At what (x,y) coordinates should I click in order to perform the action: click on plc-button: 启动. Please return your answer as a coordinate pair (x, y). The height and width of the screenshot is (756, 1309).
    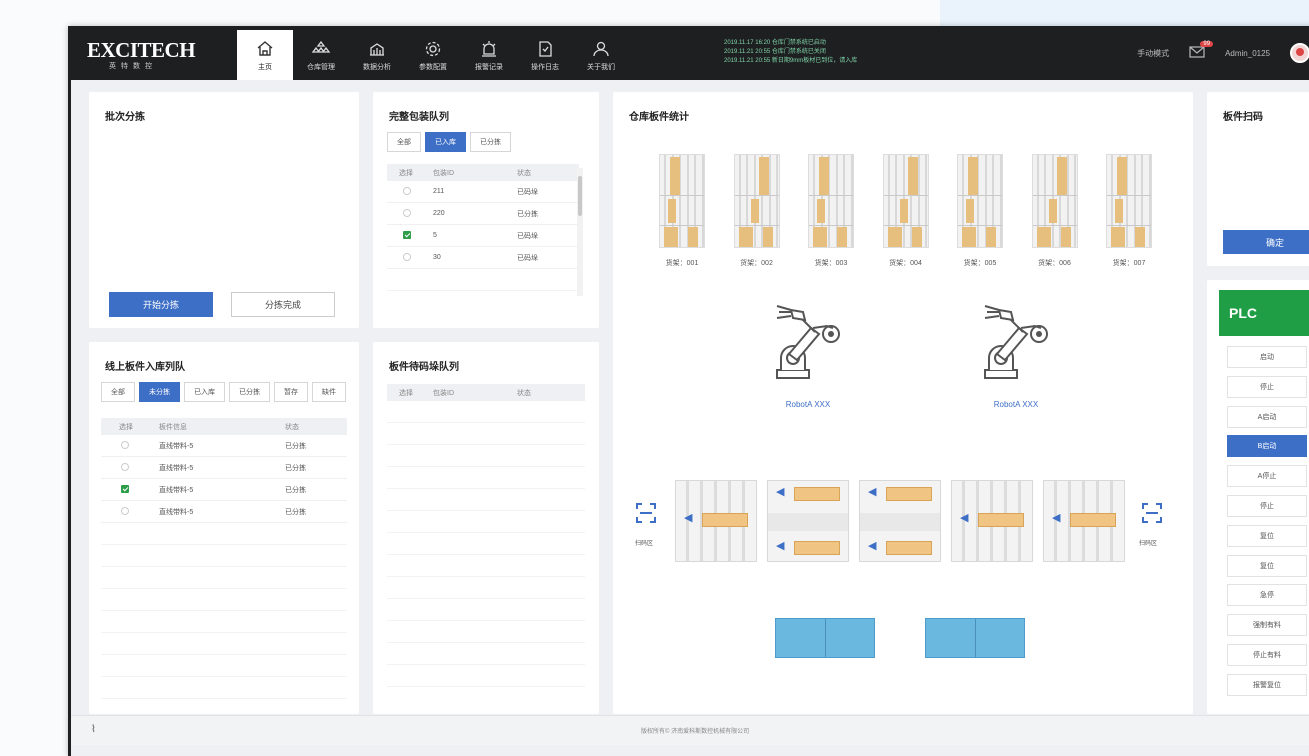
    Looking at the image, I should click on (1267, 357).